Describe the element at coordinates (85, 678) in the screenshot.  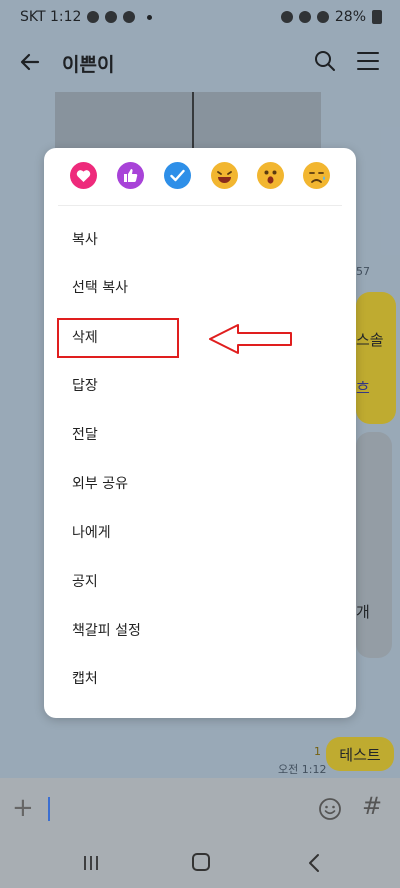
I see `menu-item-capture: 캡처` at that location.